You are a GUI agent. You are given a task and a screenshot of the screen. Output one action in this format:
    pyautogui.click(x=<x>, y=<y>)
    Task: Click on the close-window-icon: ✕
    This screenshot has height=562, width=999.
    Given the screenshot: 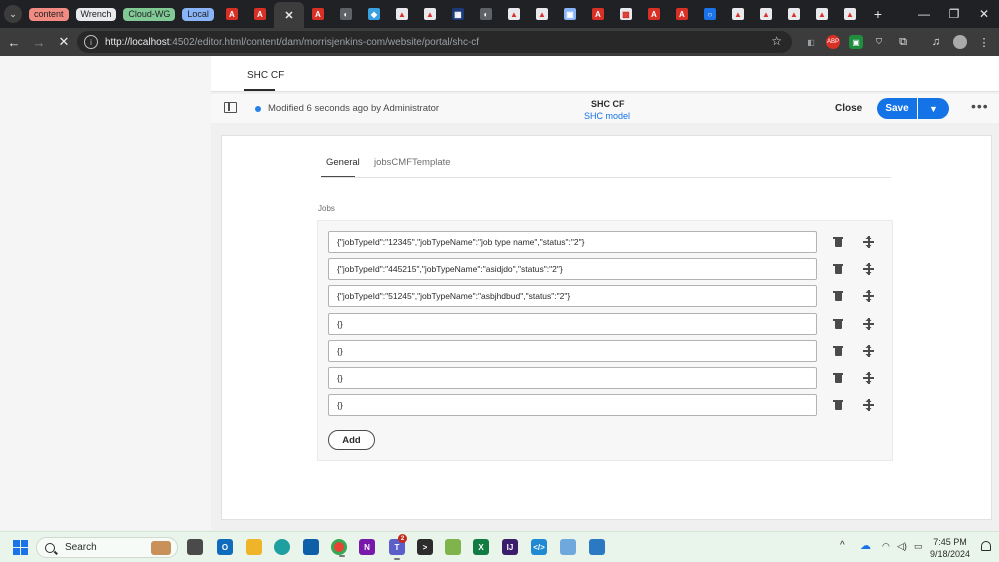 What is the action you would take?
    pyautogui.click(x=984, y=14)
    